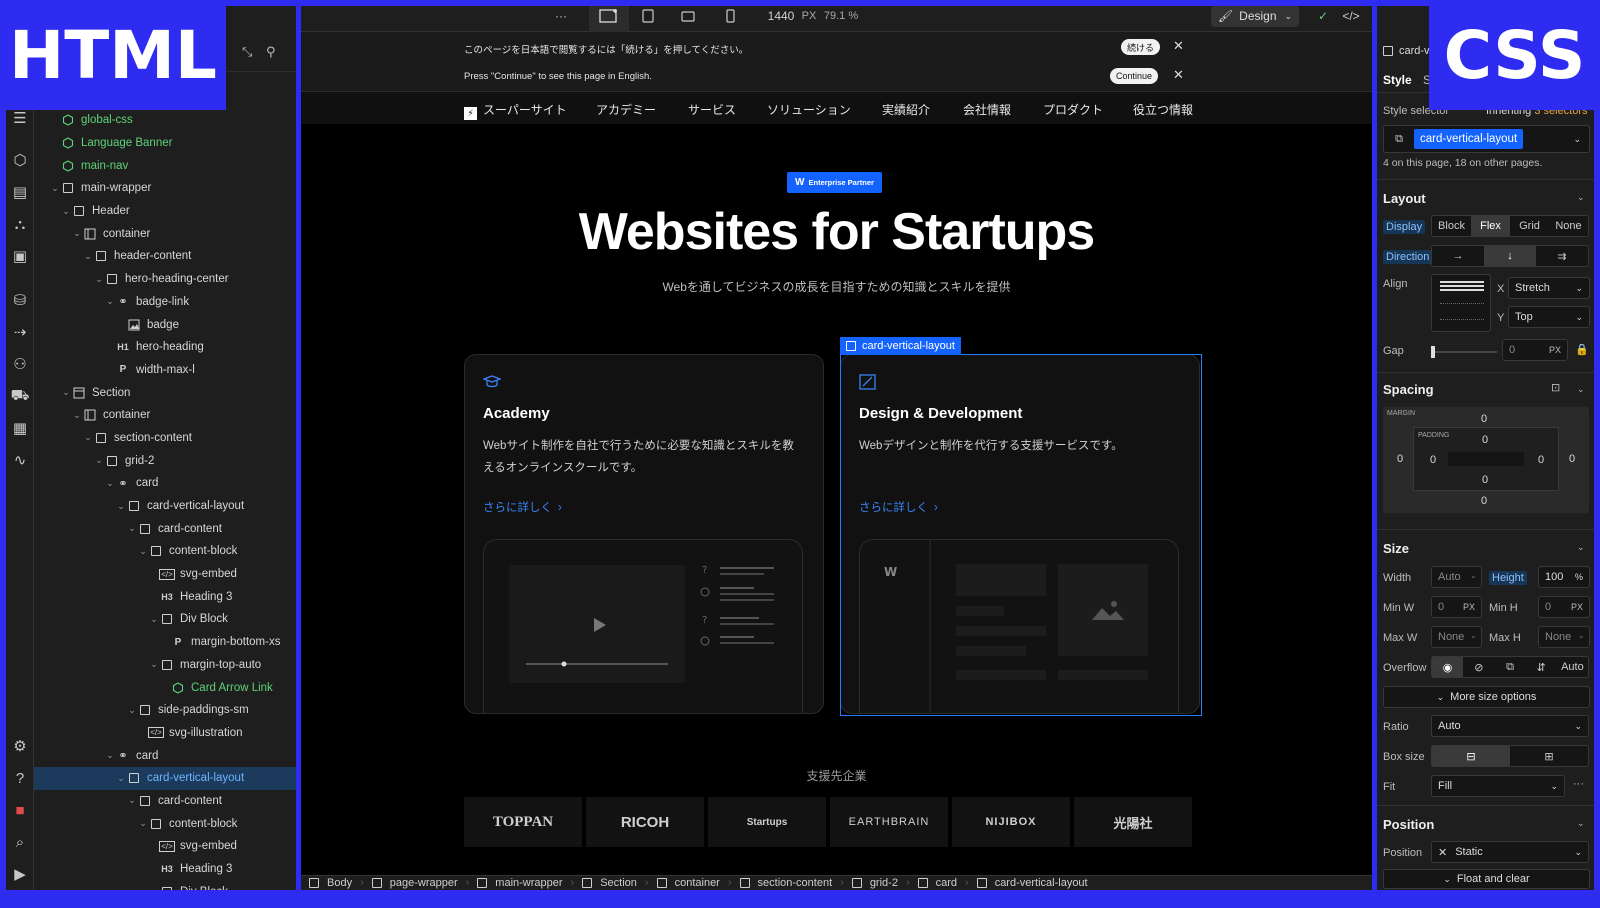 This screenshot has height=908, width=1600. Describe the element at coordinates (165, 392) in the screenshot. I see `navigator-row: ⌄ Section` at that location.